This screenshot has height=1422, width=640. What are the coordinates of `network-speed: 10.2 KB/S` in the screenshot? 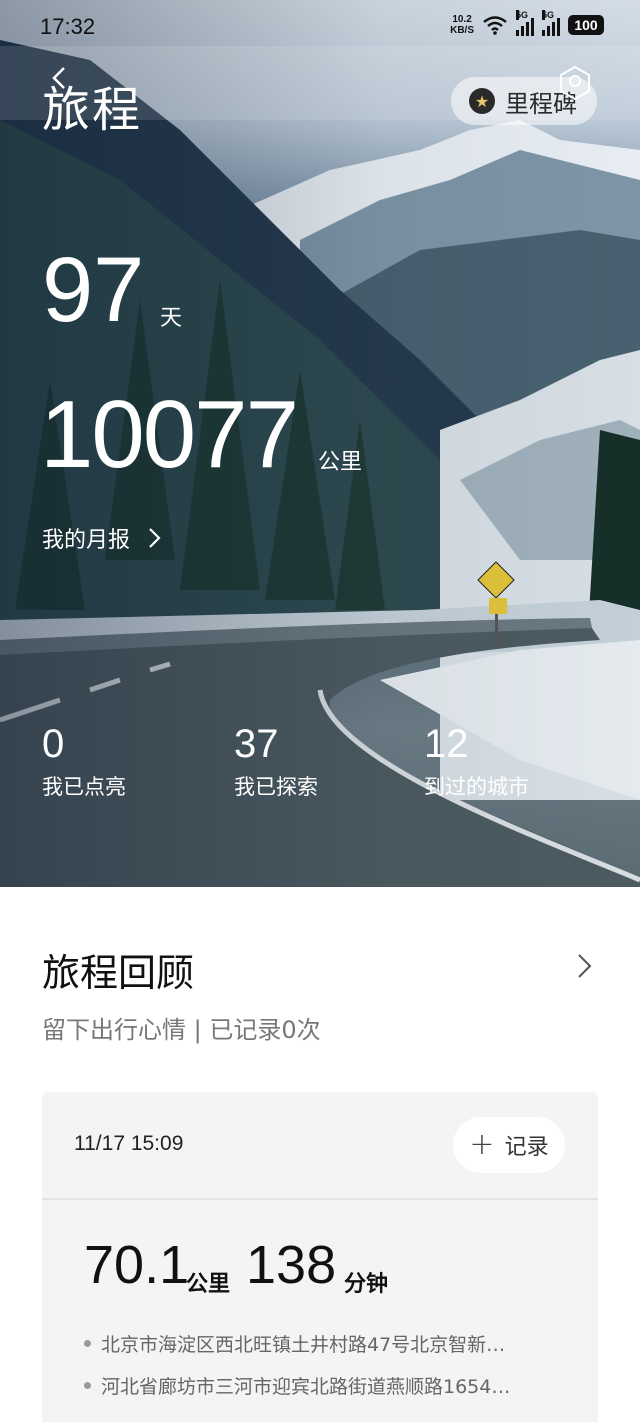 It's located at (462, 25).